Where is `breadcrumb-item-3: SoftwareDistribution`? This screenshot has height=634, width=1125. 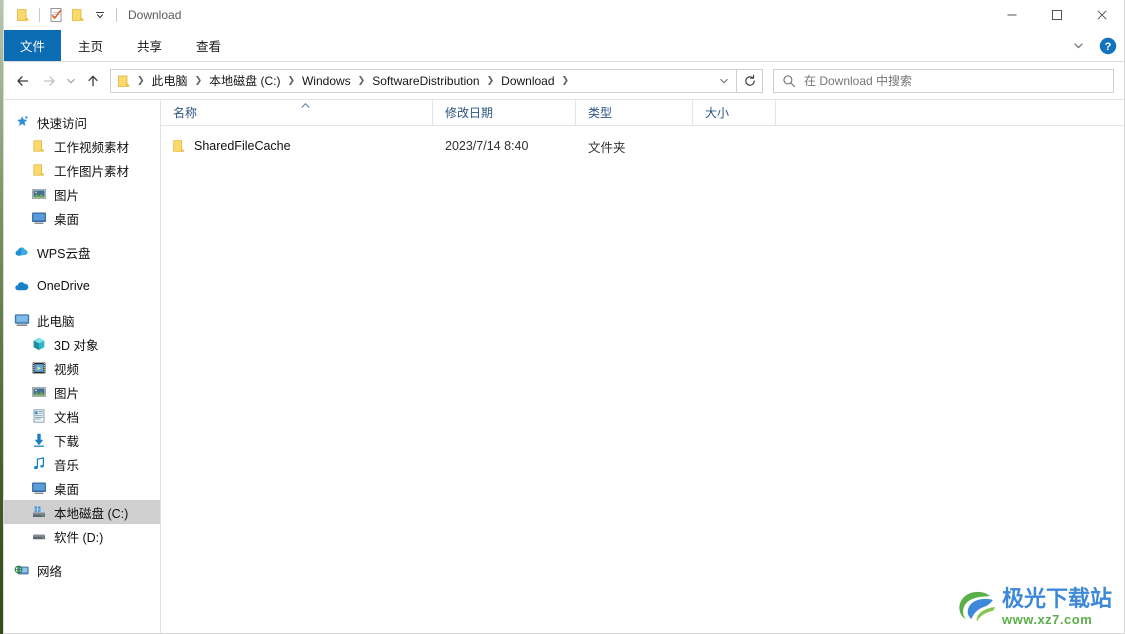
breadcrumb-item-3: SoftwareDistribution is located at coordinates (425, 81).